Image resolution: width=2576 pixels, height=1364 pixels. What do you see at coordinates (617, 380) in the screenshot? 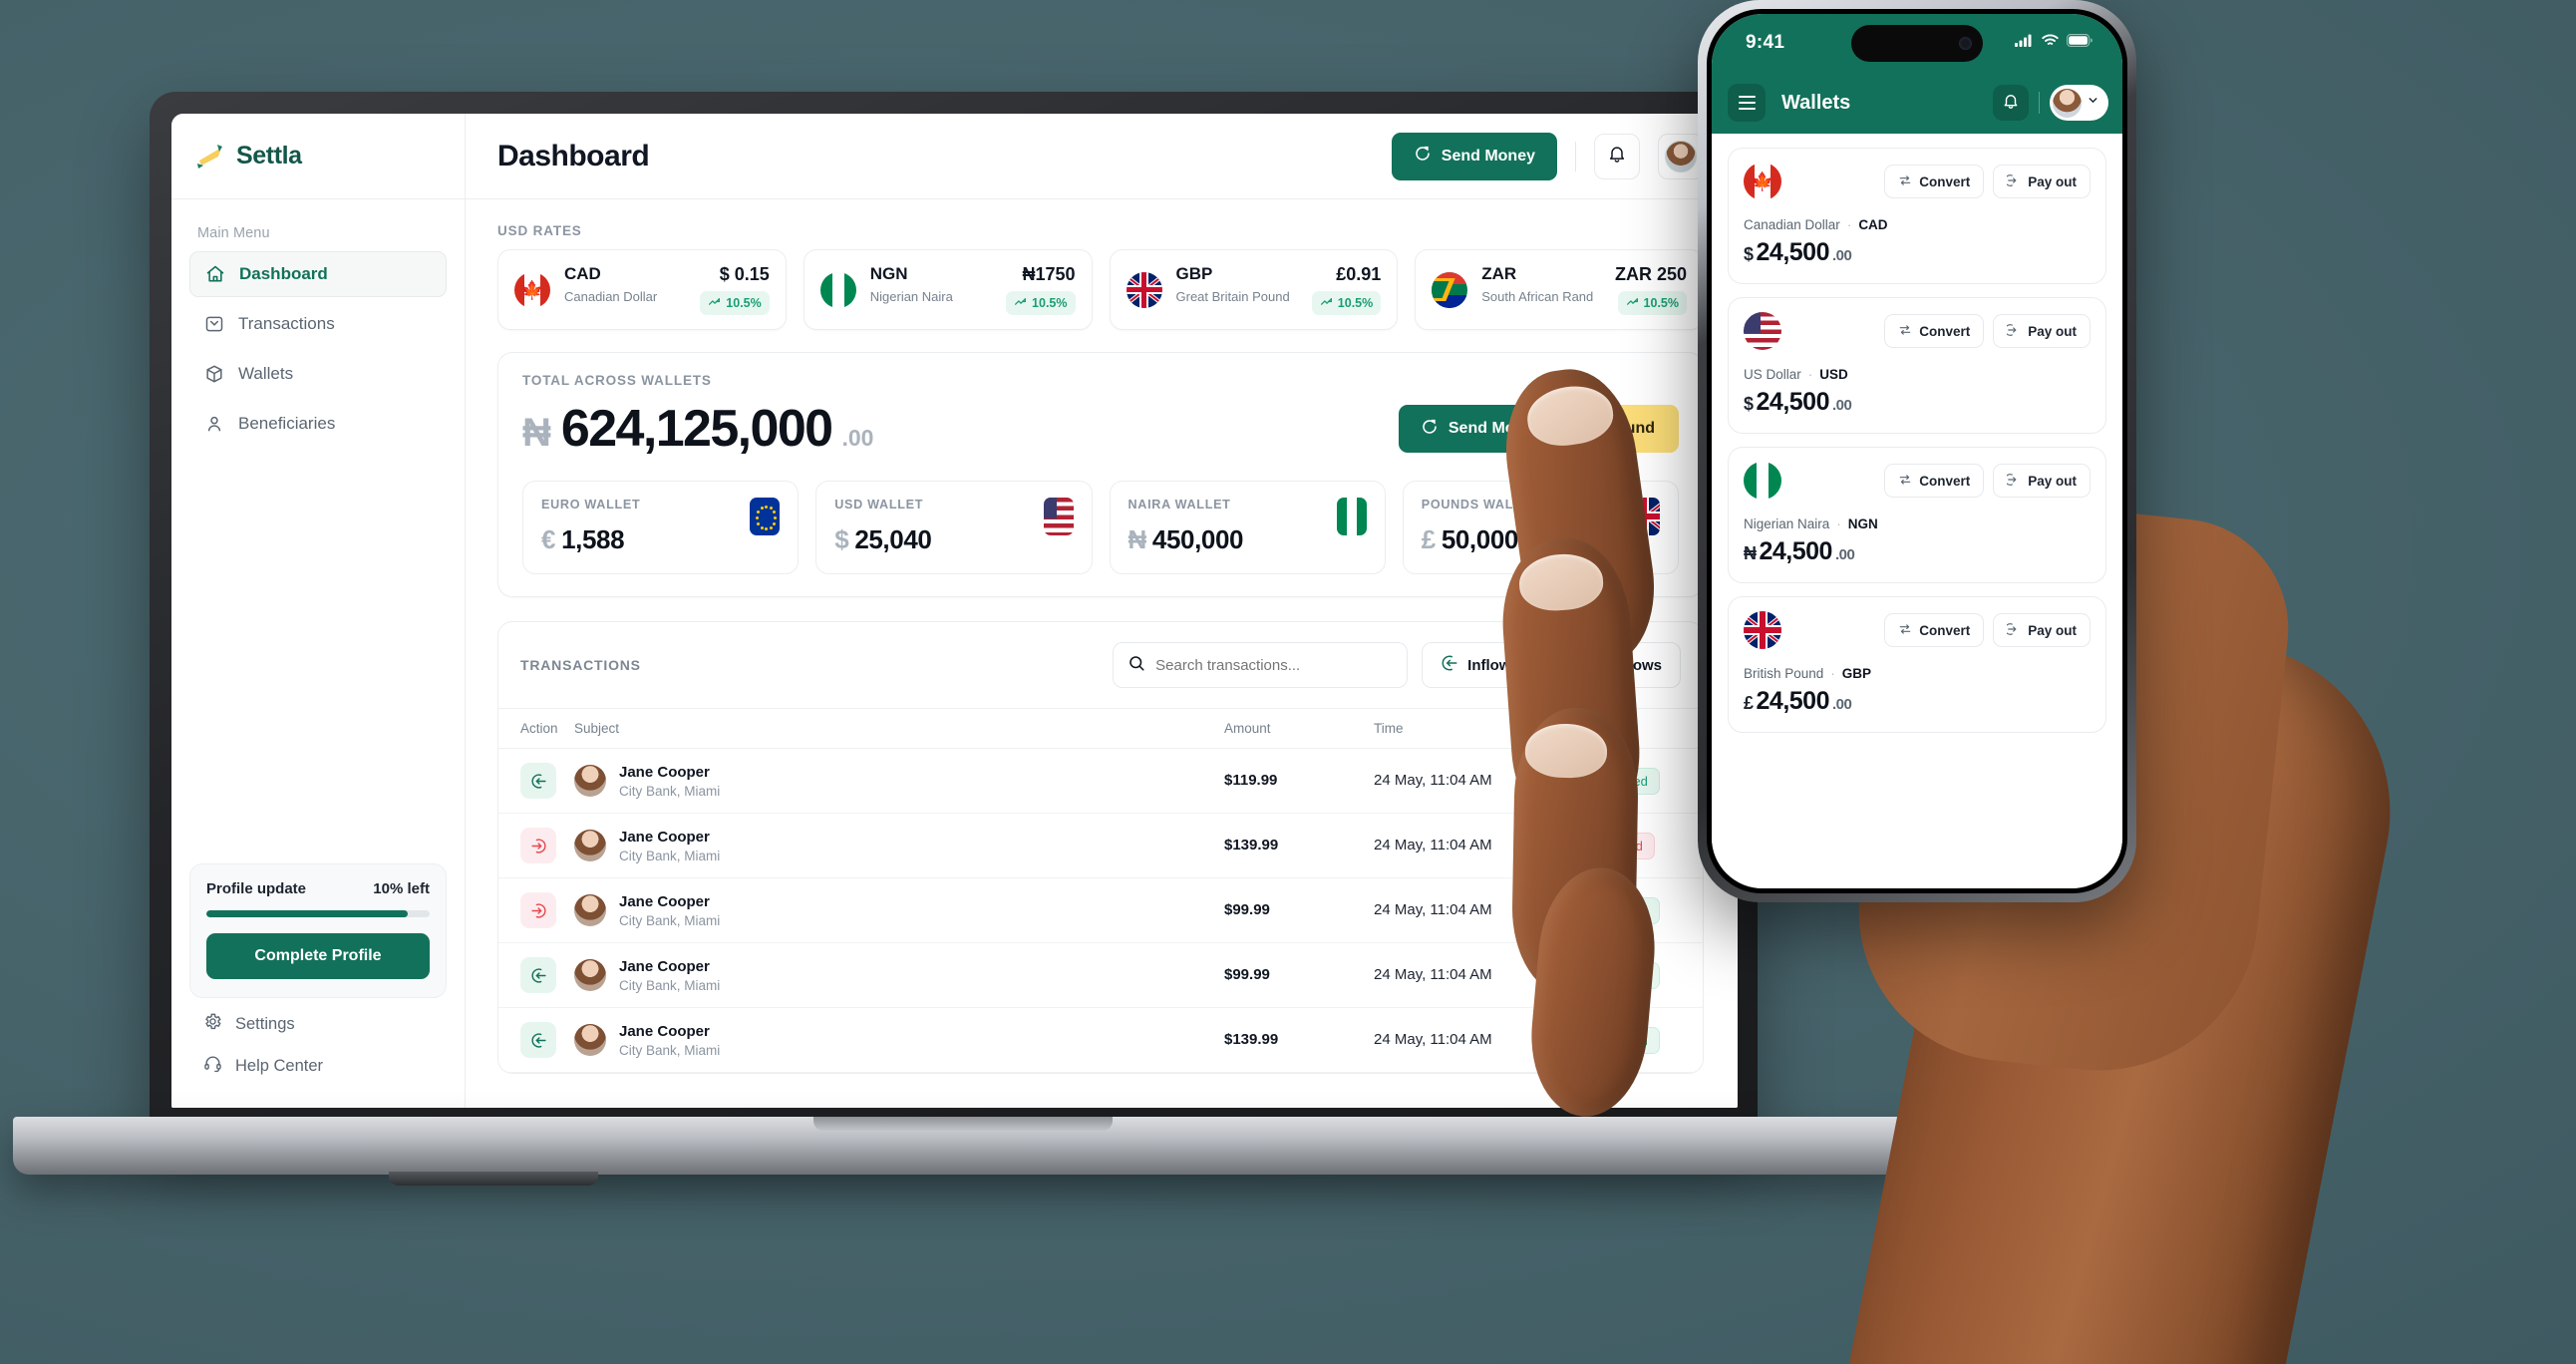
I see `total-label: TOTAL ACROSS WALLETS` at bounding box center [617, 380].